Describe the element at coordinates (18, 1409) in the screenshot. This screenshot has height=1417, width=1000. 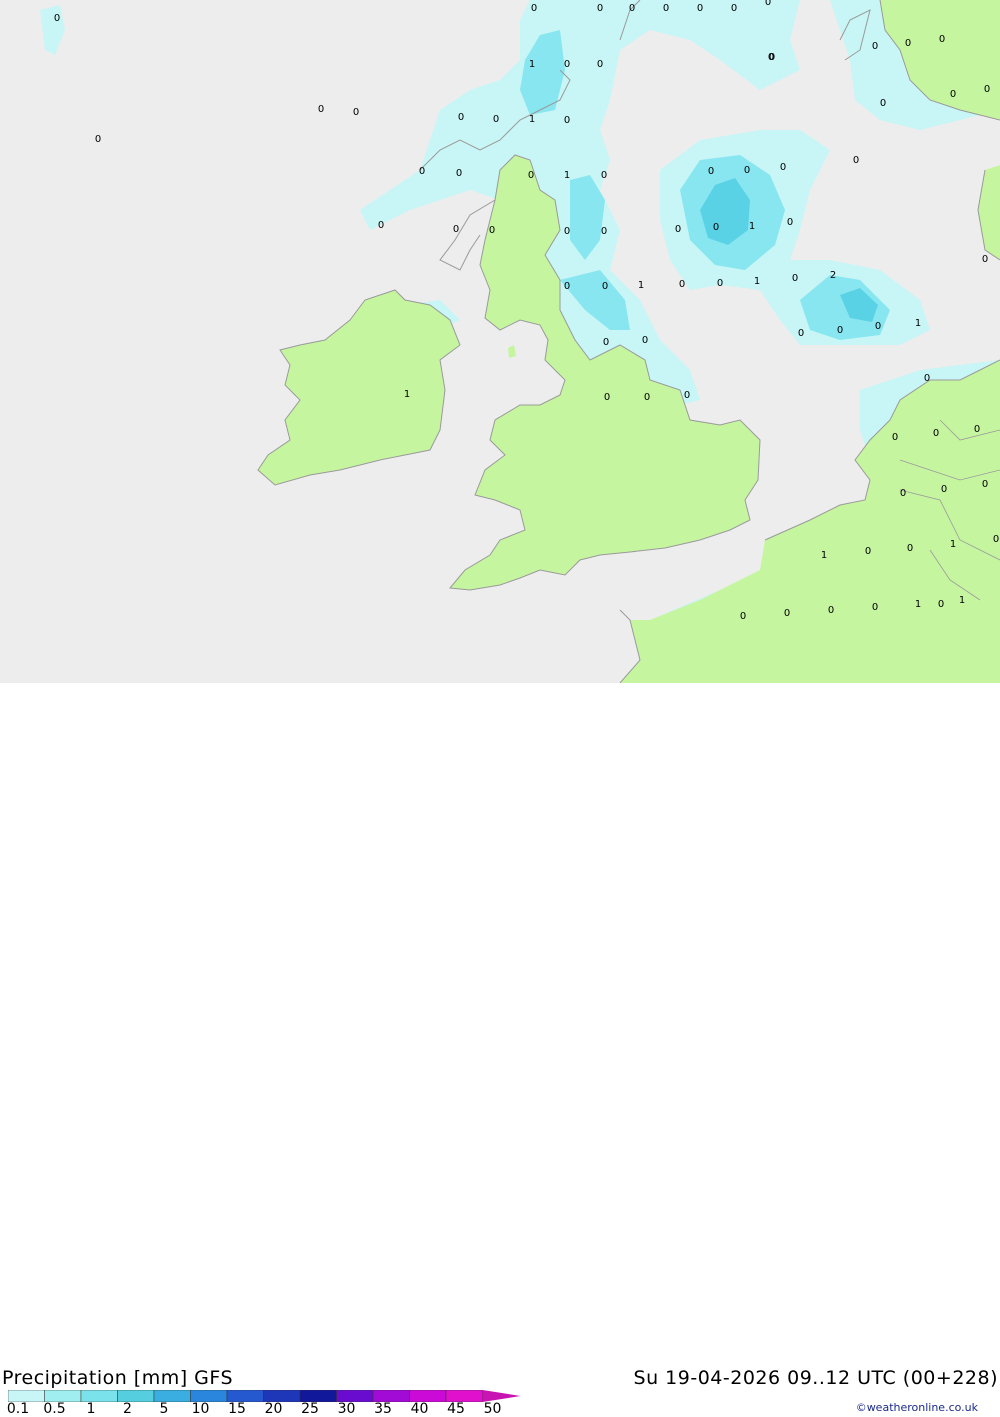
I see `color-scale-tick: 0.1` at that location.